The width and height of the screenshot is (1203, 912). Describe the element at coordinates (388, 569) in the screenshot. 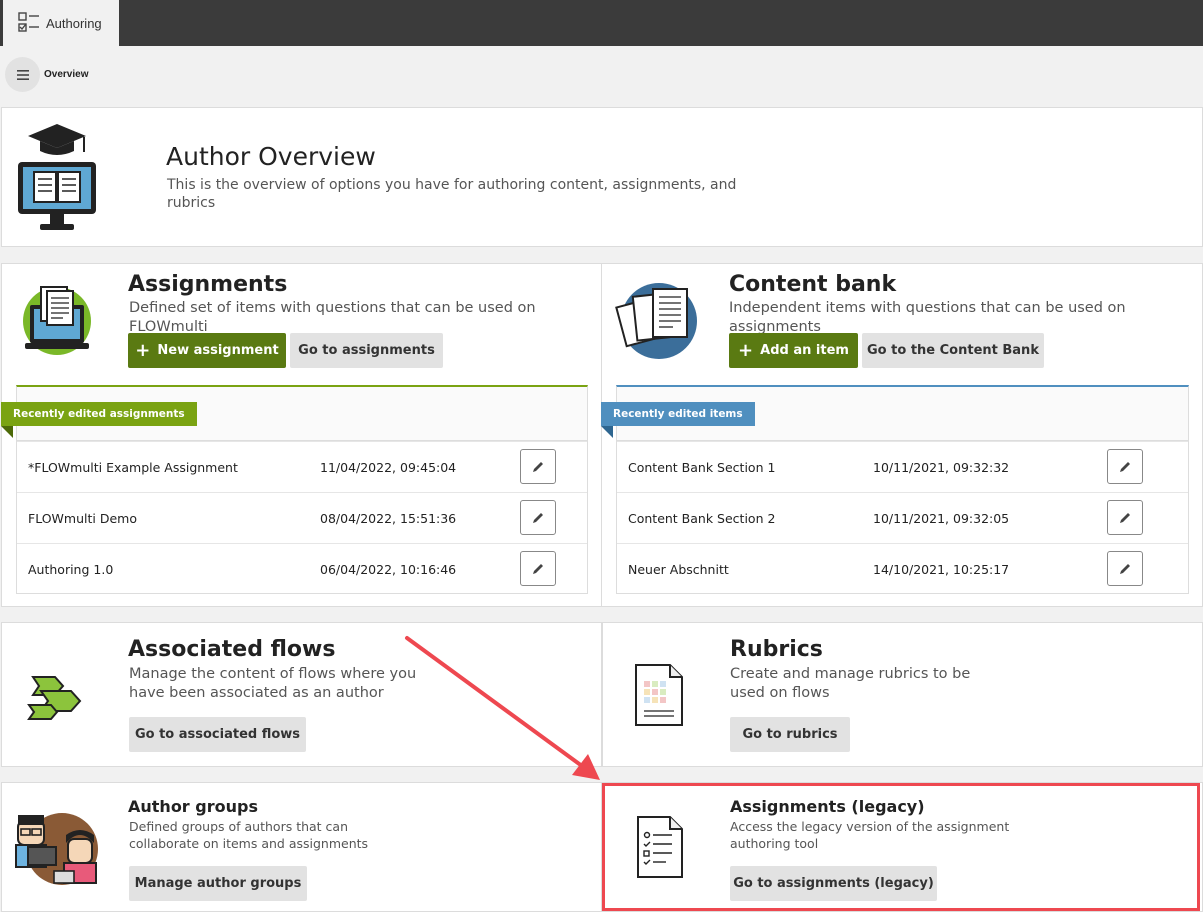

I see `assignment-date: 06/04/2022, 10:16:46` at that location.